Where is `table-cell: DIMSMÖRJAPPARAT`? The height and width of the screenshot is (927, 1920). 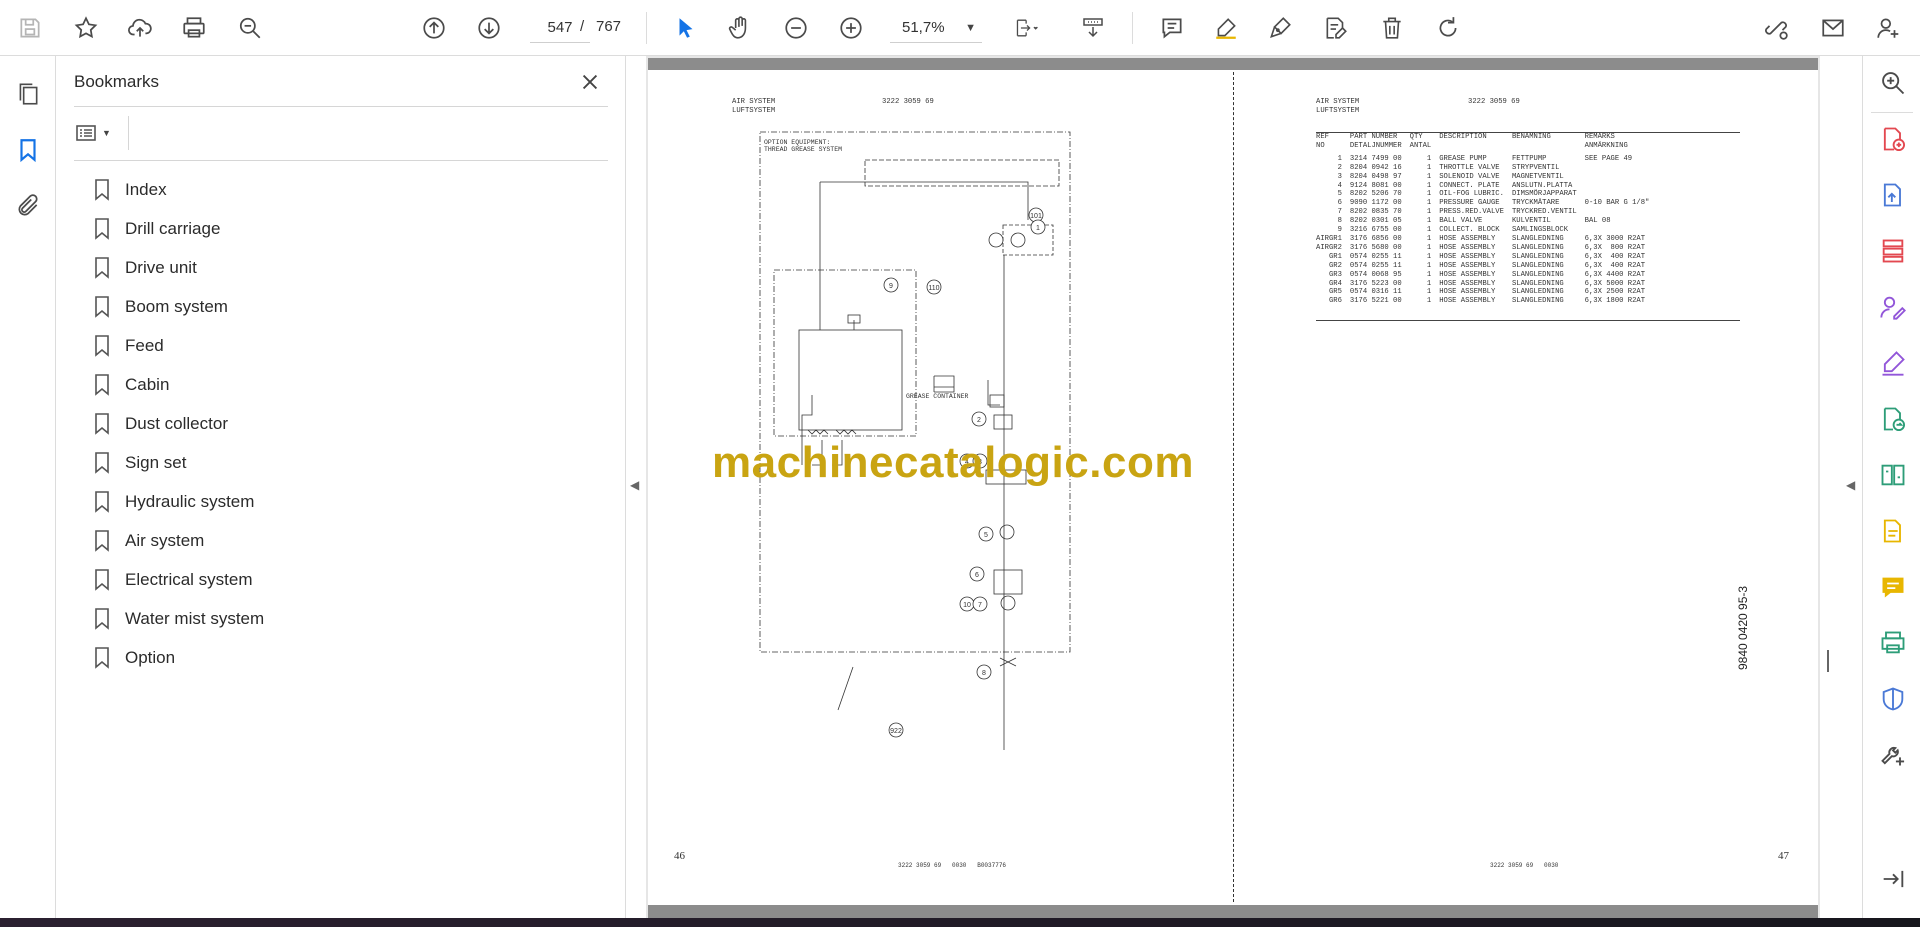
table-cell: DIMSMÖRJAPPARAT is located at coordinates (1544, 194).